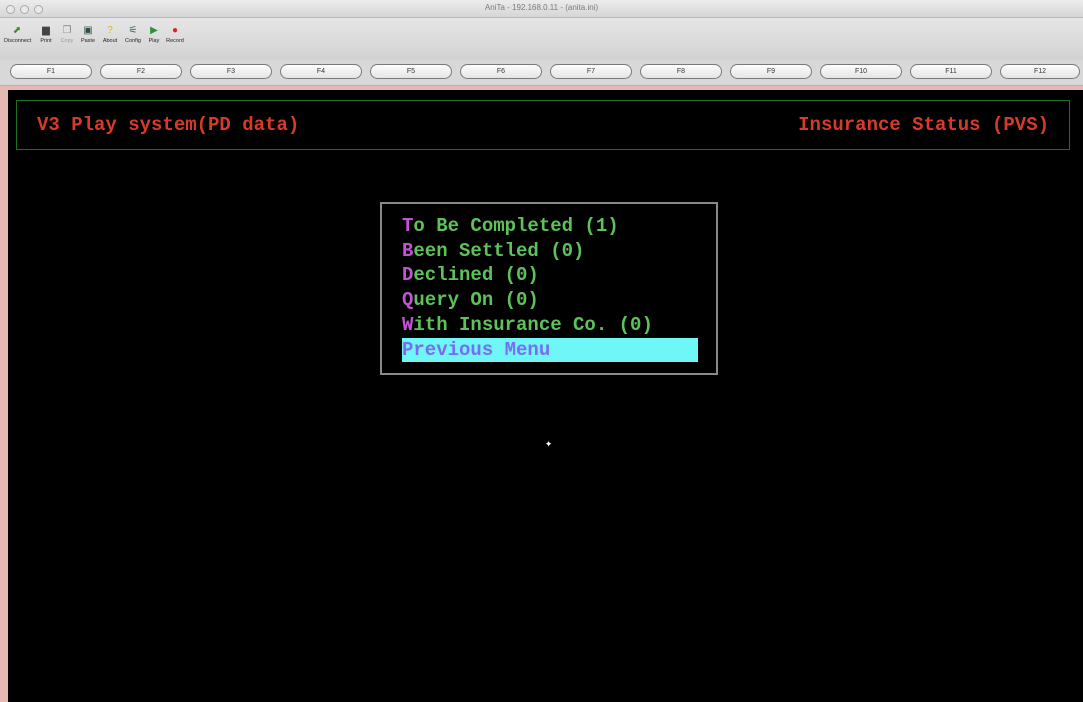 The height and width of the screenshot is (702, 1083). Describe the element at coordinates (175, 30) in the screenshot. I see `record-icon: ●` at that location.